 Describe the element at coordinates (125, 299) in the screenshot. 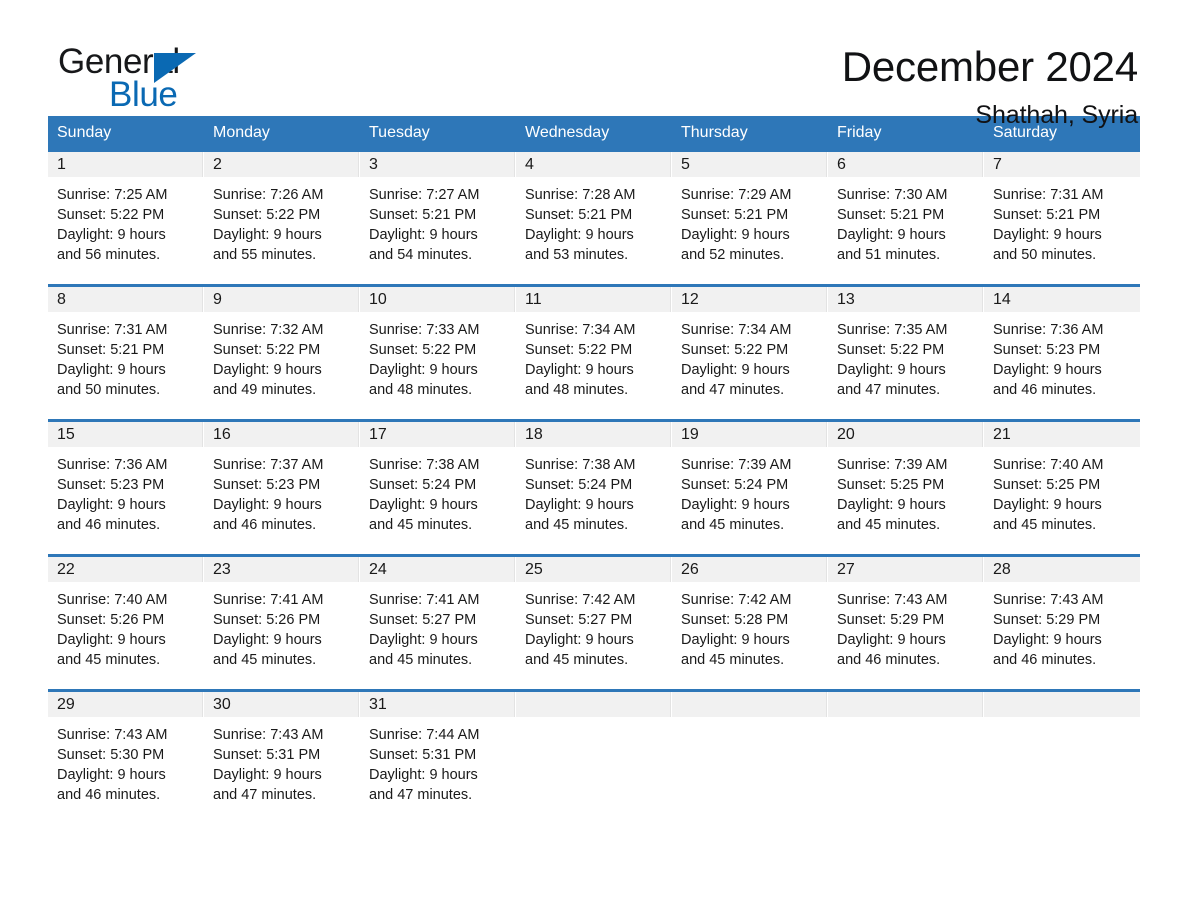

I see `day-number-band: 8` at that location.